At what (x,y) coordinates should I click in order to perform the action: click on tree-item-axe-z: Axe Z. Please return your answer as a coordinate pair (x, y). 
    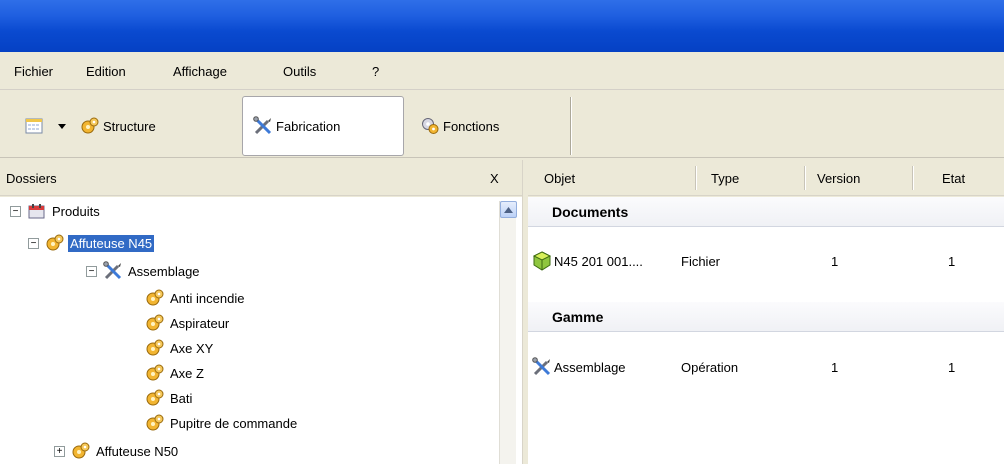
    Looking at the image, I should click on (175, 373).